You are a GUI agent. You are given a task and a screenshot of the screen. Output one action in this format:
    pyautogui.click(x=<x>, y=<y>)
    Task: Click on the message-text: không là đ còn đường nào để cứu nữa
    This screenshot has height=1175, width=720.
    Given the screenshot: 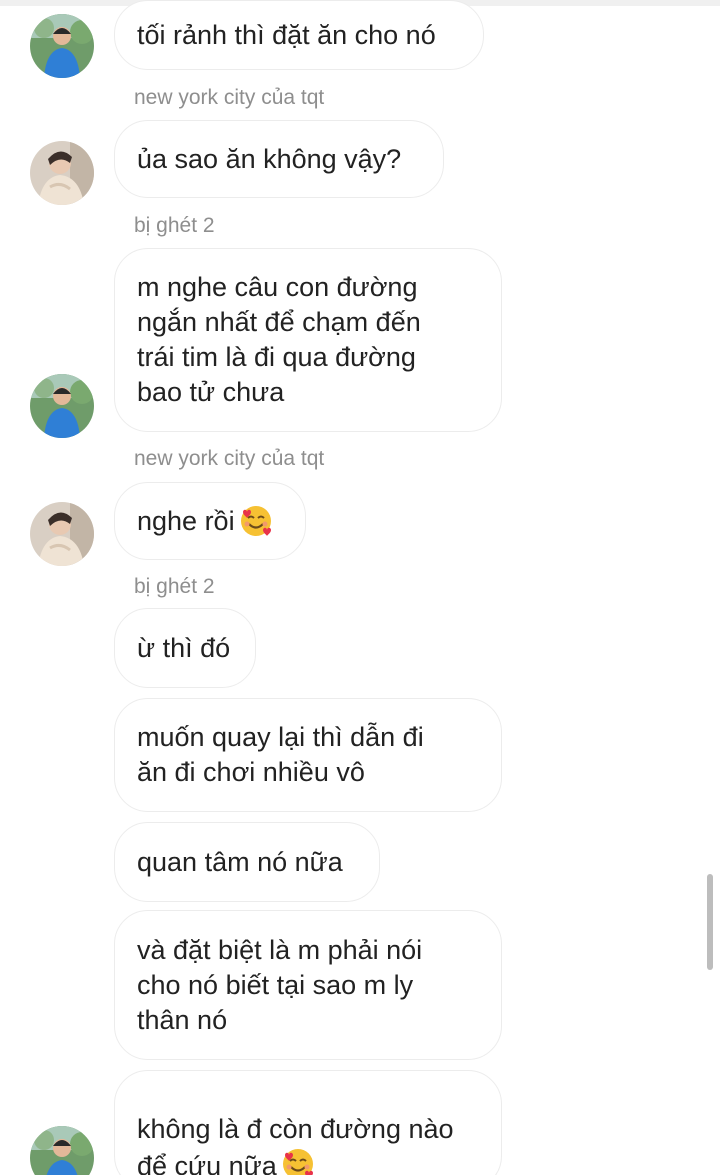 What is the action you would take?
    pyautogui.click(x=295, y=1126)
    